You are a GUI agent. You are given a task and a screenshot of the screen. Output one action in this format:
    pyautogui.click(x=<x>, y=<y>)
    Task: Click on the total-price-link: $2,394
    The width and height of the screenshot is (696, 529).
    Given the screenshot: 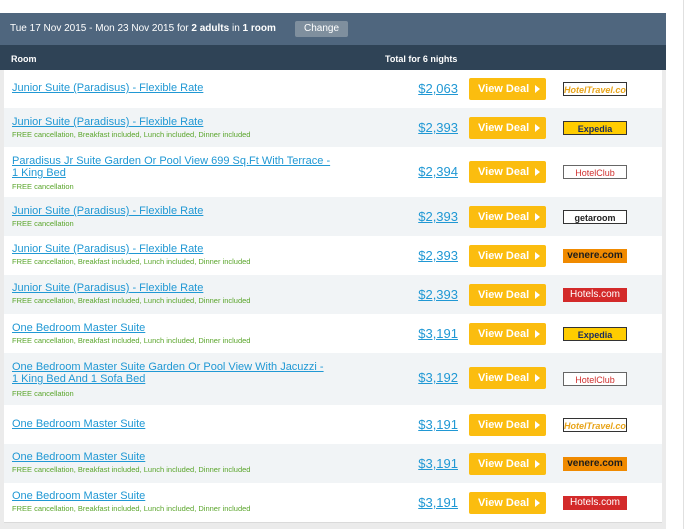 What is the action you would take?
    pyautogui.click(x=424, y=171)
    